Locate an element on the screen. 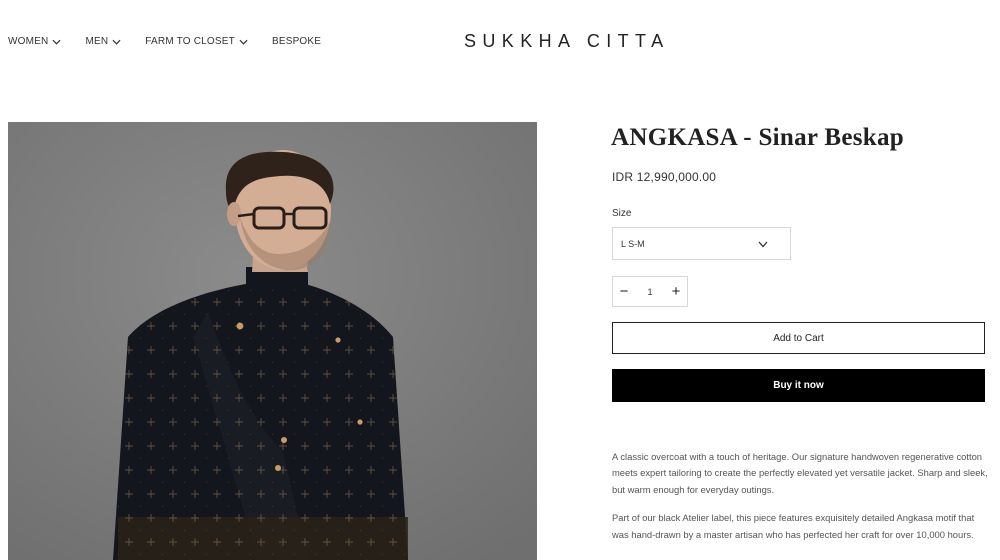 Image resolution: width=1000 pixels, height=560 pixels. nav-item-label: BESPOKE is located at coordinates (296, 41).